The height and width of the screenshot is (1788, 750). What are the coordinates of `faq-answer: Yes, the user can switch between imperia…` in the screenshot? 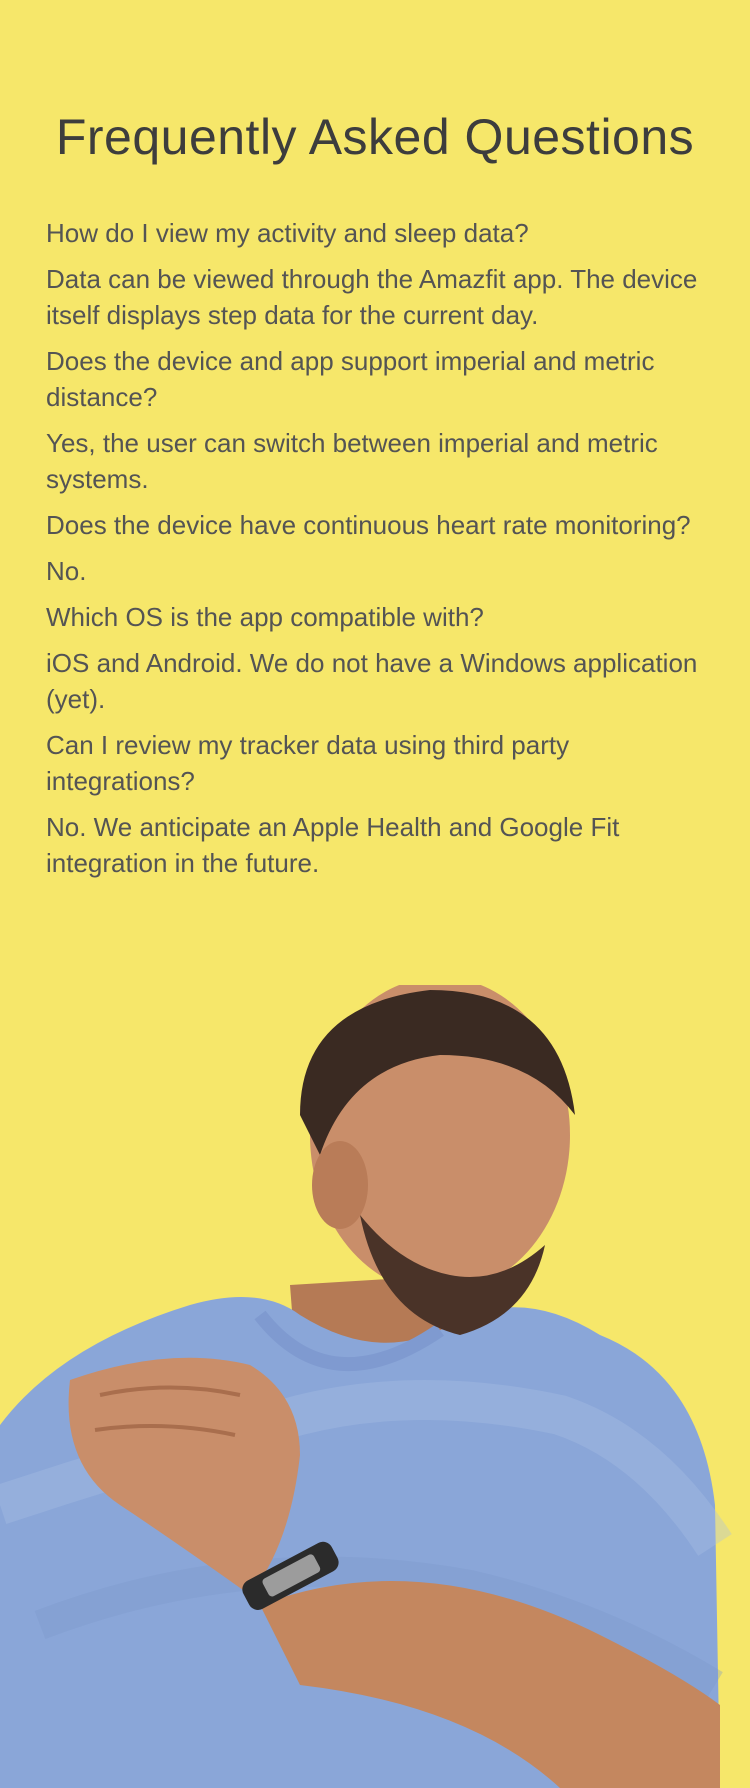 It's located at (352, 461).